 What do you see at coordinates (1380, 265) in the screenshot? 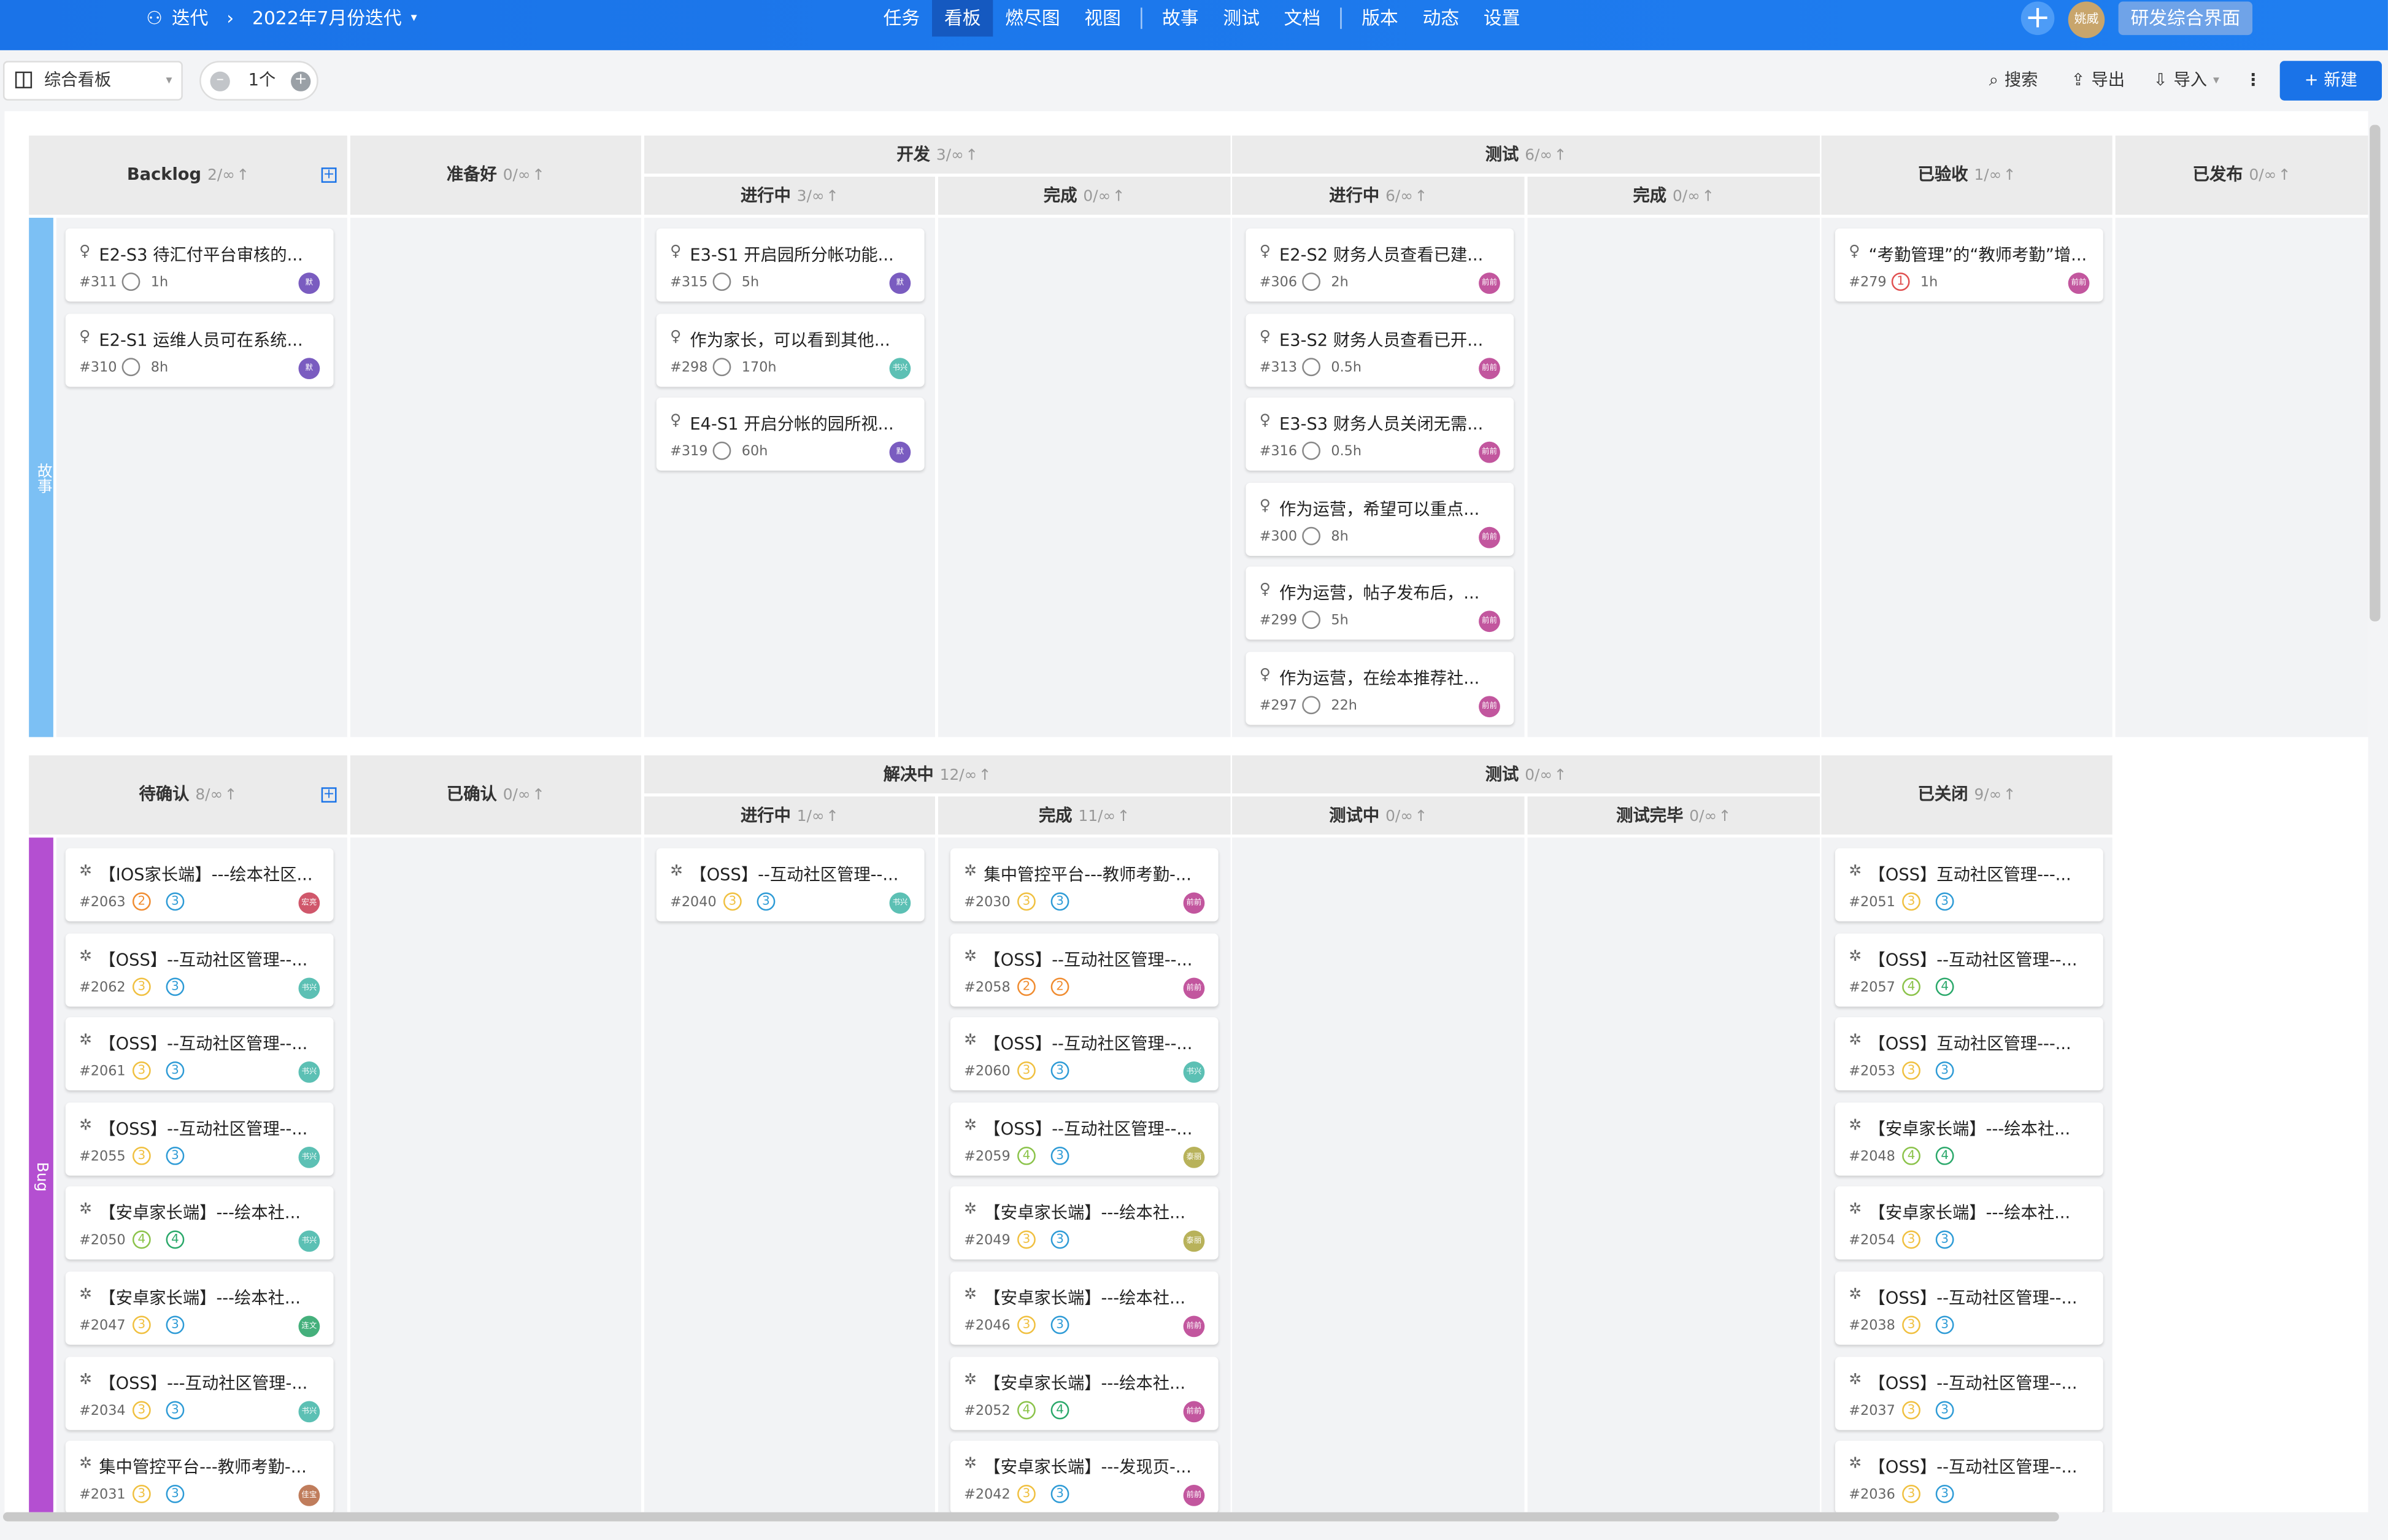
I see `story-card: ♀ E2-S2 财务人员查看已建... #306 2h 前前` at bounding box center [1380, 265].